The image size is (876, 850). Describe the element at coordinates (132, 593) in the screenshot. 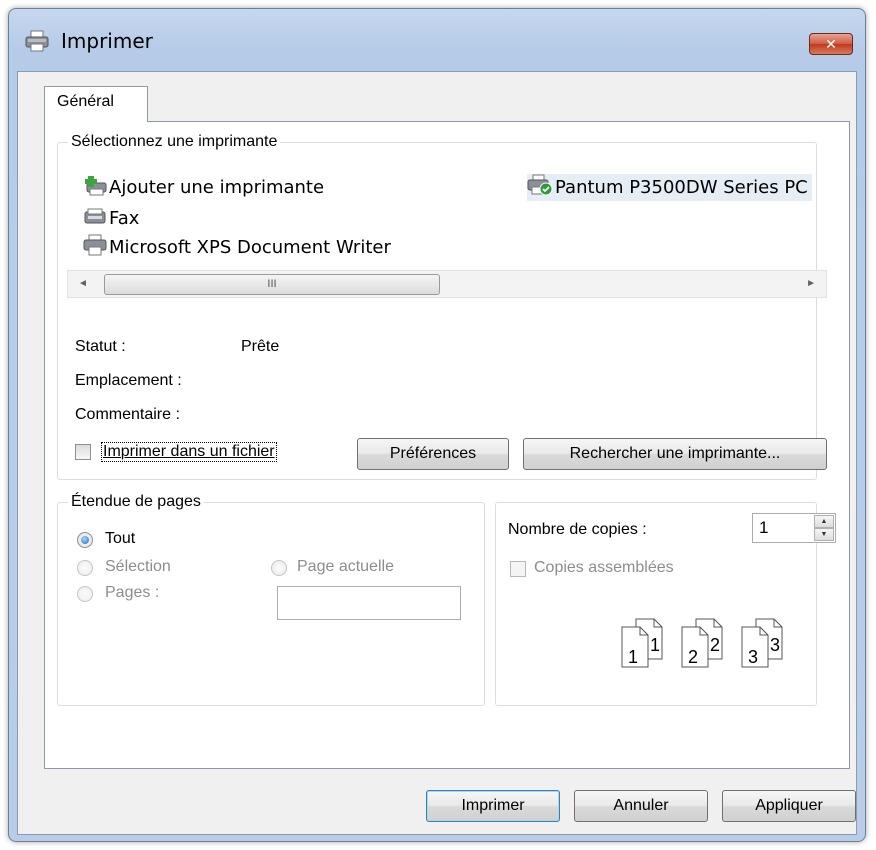

I see `radio-pages-label: Pages :` at that location.